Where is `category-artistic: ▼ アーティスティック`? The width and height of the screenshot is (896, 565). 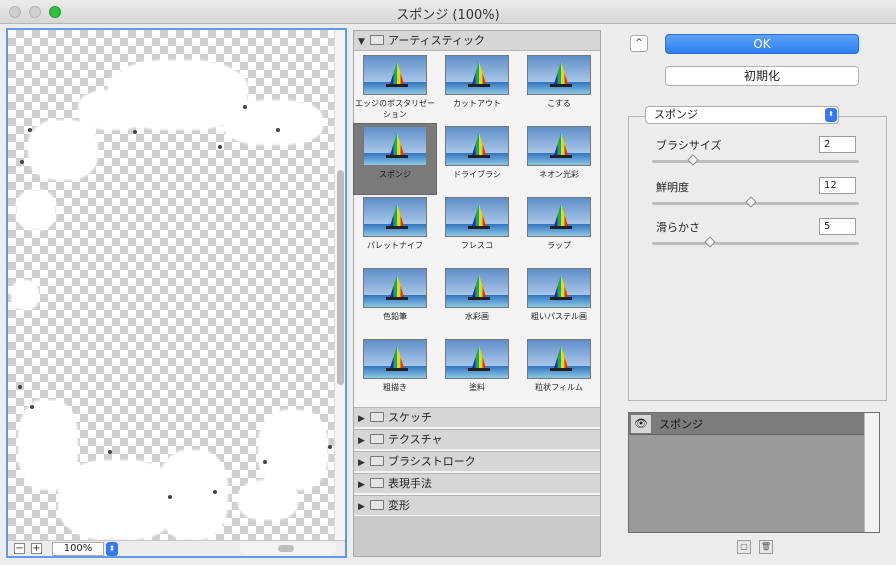 category-artistic: ▼ アーティスティック is located at coordinates (477, 41).